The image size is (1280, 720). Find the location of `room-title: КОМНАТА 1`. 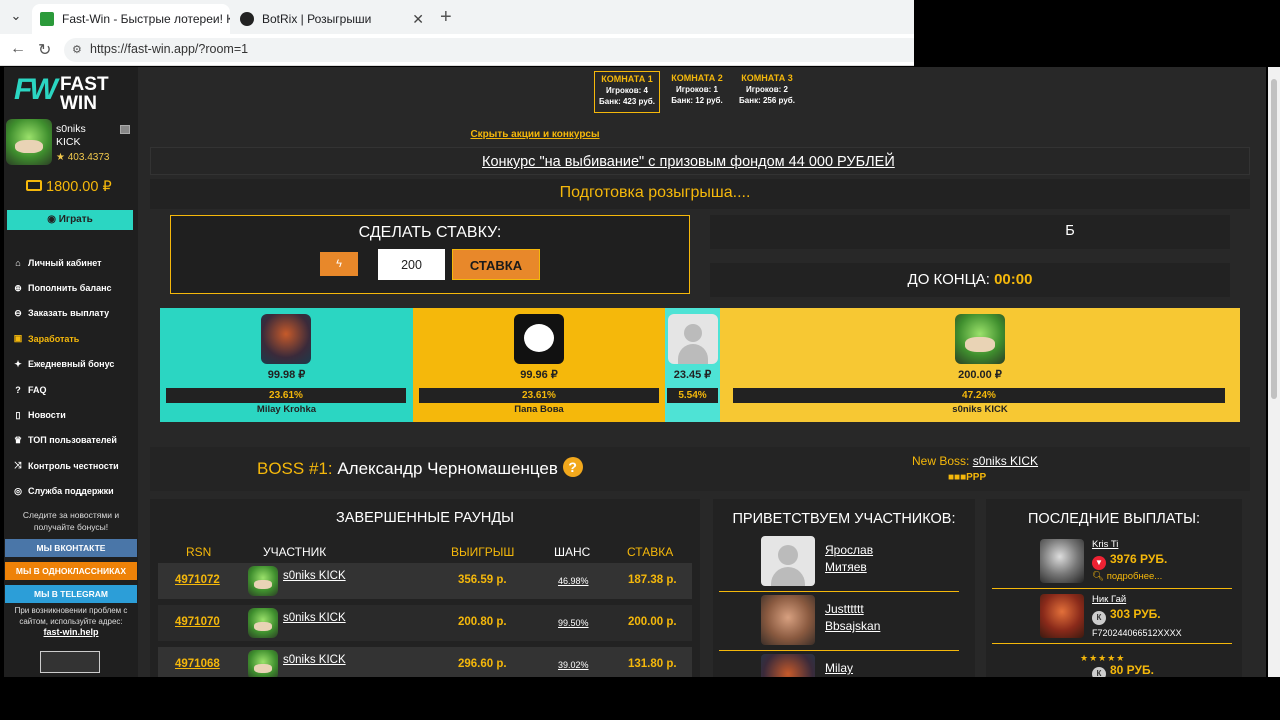

room-title: КОМНАТА 1 is located at coordinates (627, 79).